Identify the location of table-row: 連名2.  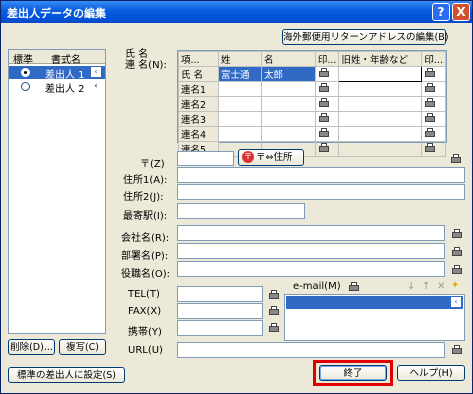
(312, 104).